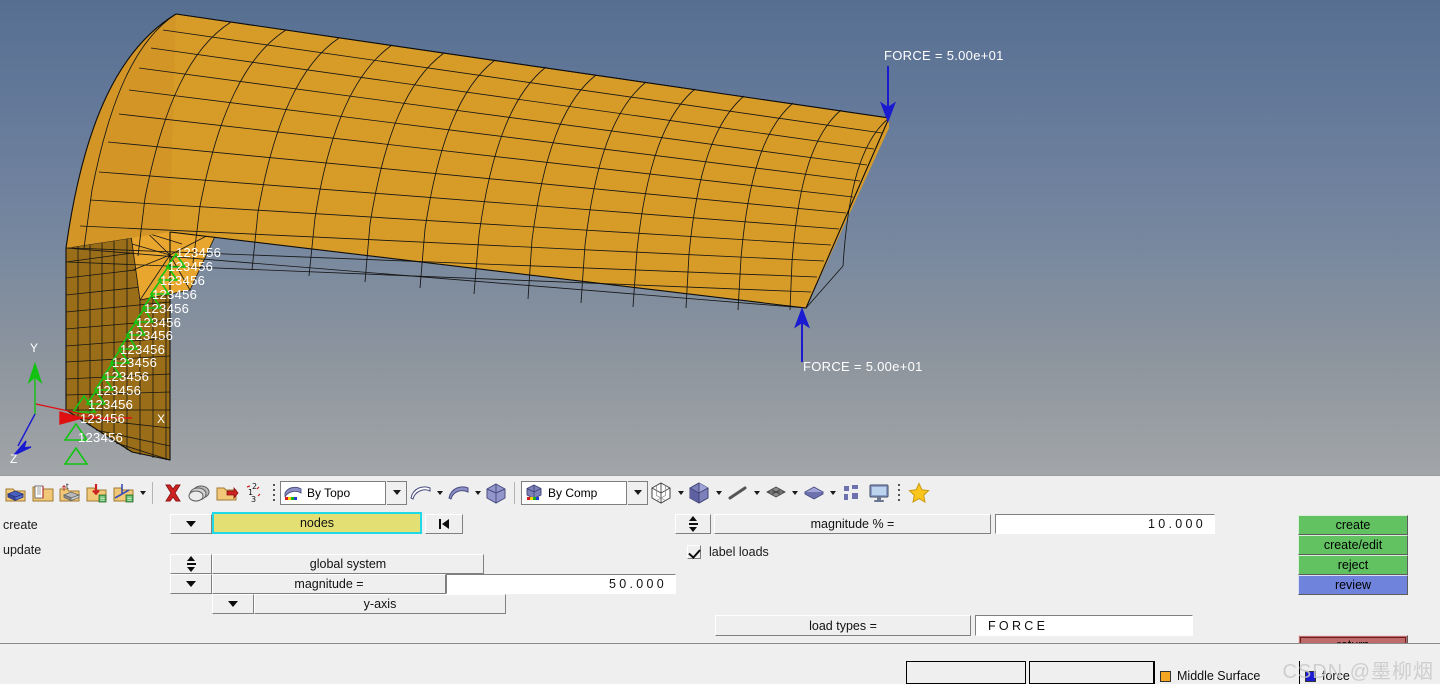  Describe the element at coordinates (813, 493) in the screenshot. I see `surface-display-icon` at that location.